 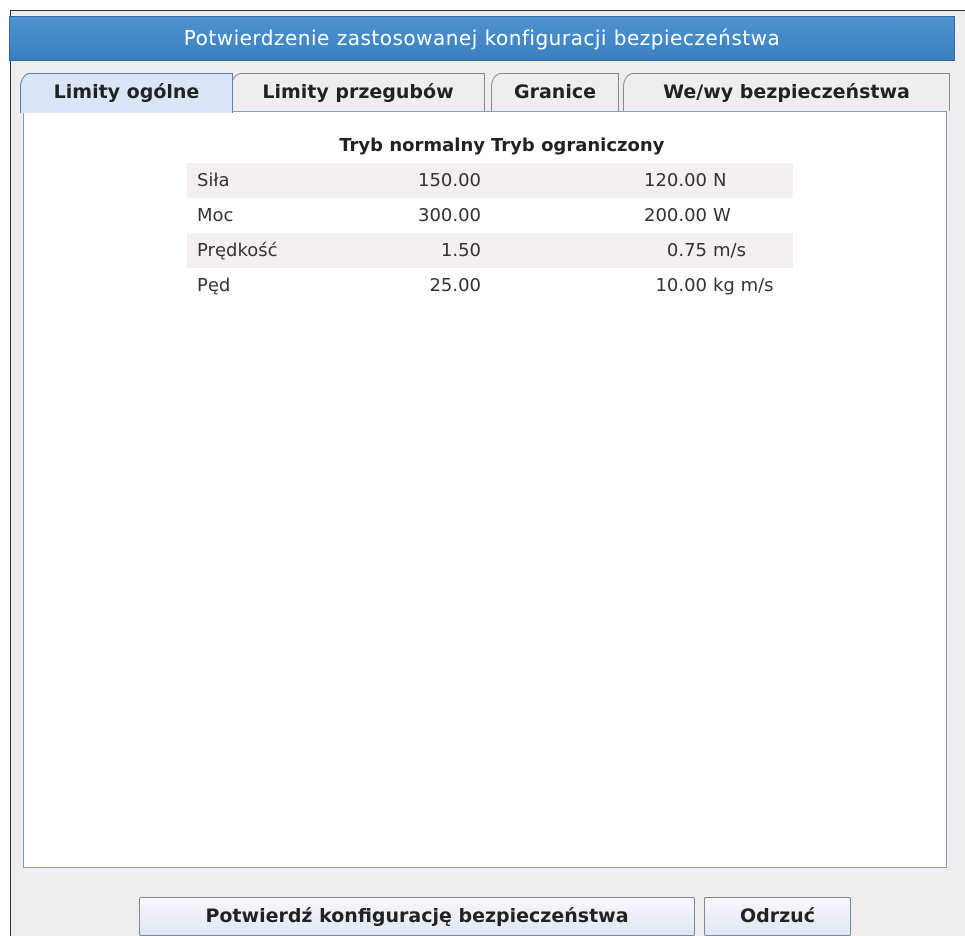 I want to click on normal-value: 150.00, so click(x=394, y=180).